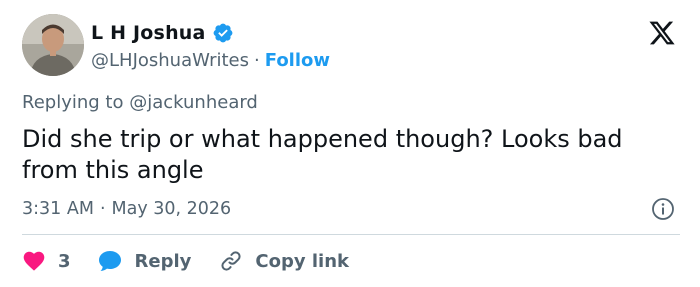 Image resolution: width=700 pixels, height=287 pixels. What do you see at coordinates (46, 261) in the screenshot?
I see `like-button: 3` at bounding box center [46, 261].